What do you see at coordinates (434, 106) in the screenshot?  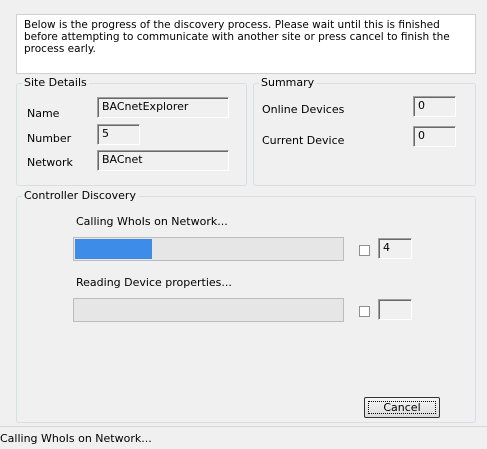 I see `online-devices-field: 0` at bounding box center [434, 106].